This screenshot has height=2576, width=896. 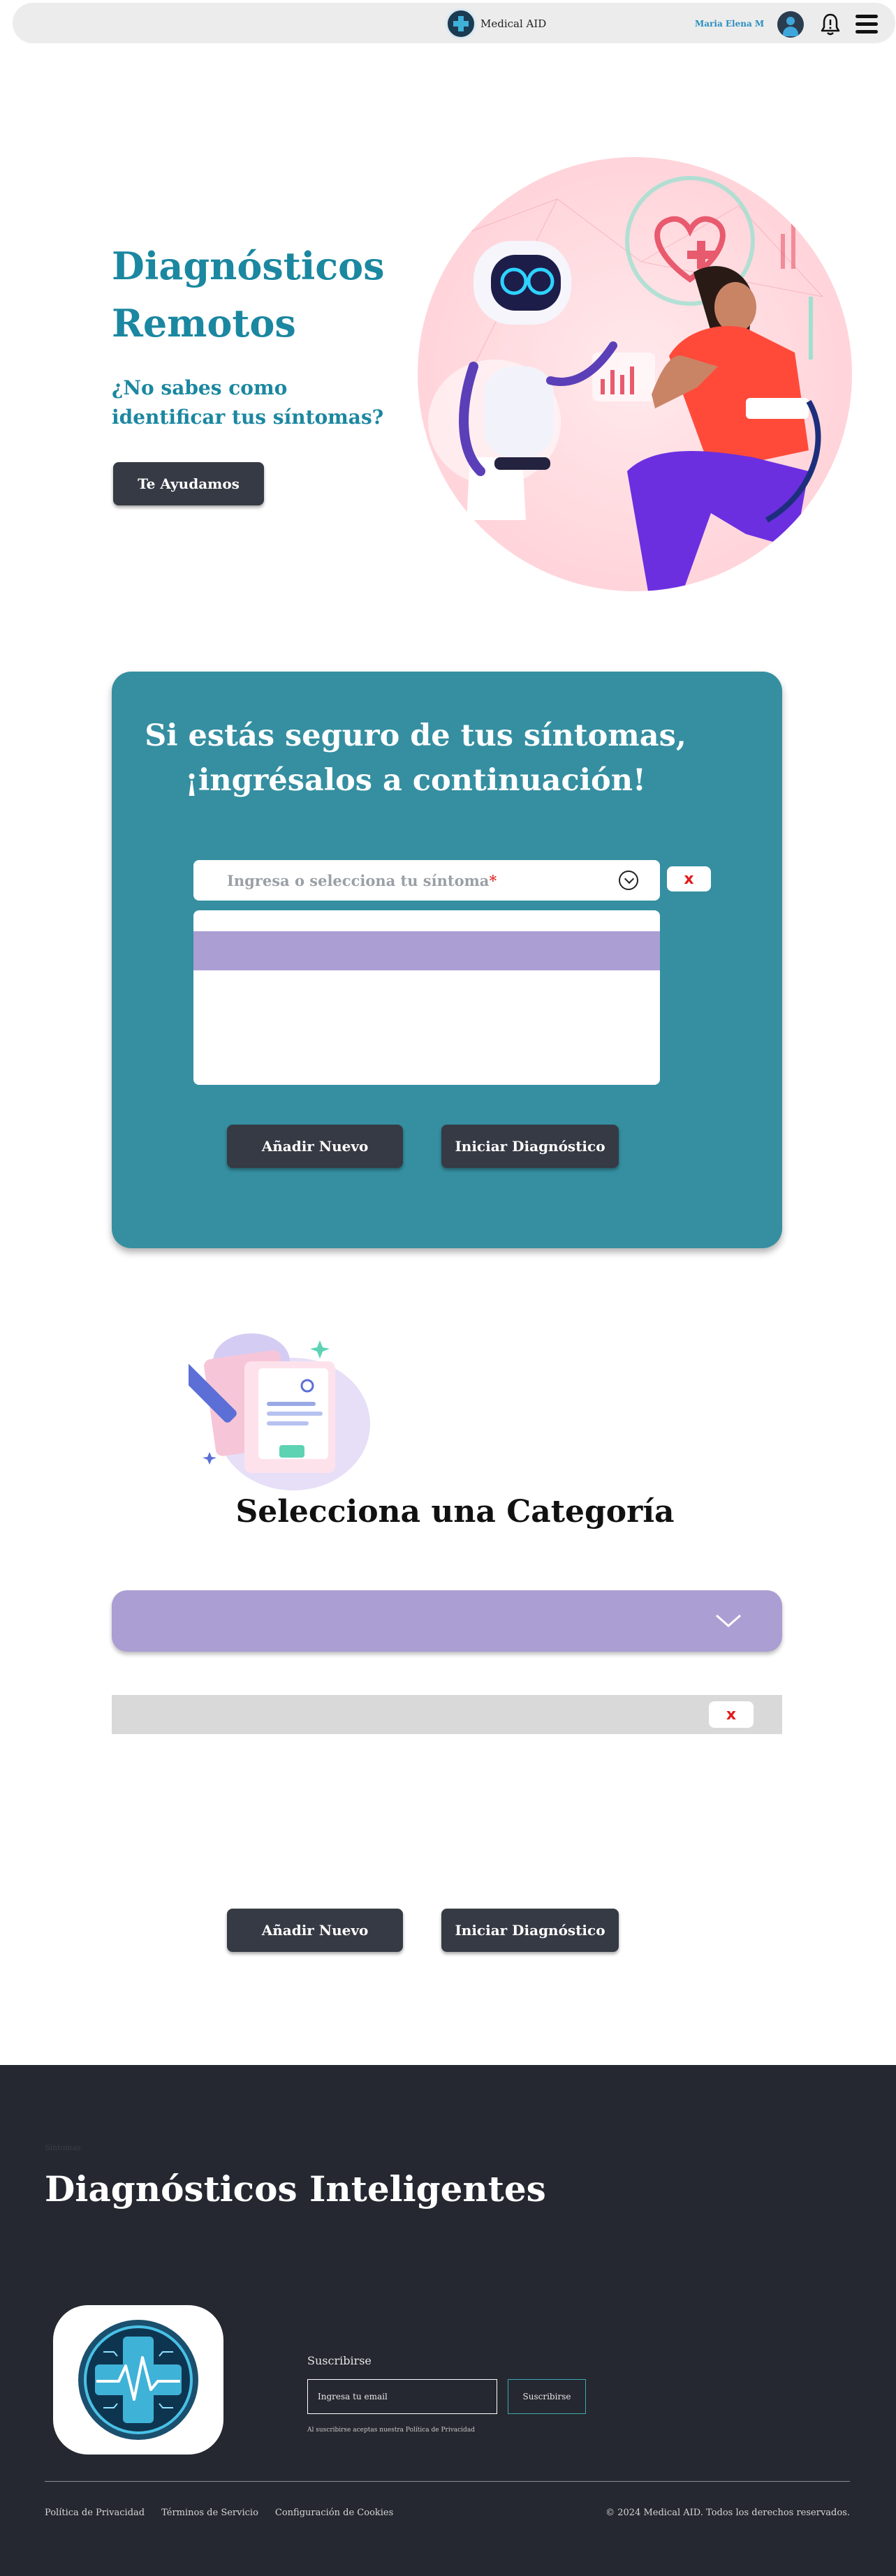 What do you see at coordinates (513, 23) in the screenshot?
I see `brand-name: Medical AID` at bounding box center [513, 23].